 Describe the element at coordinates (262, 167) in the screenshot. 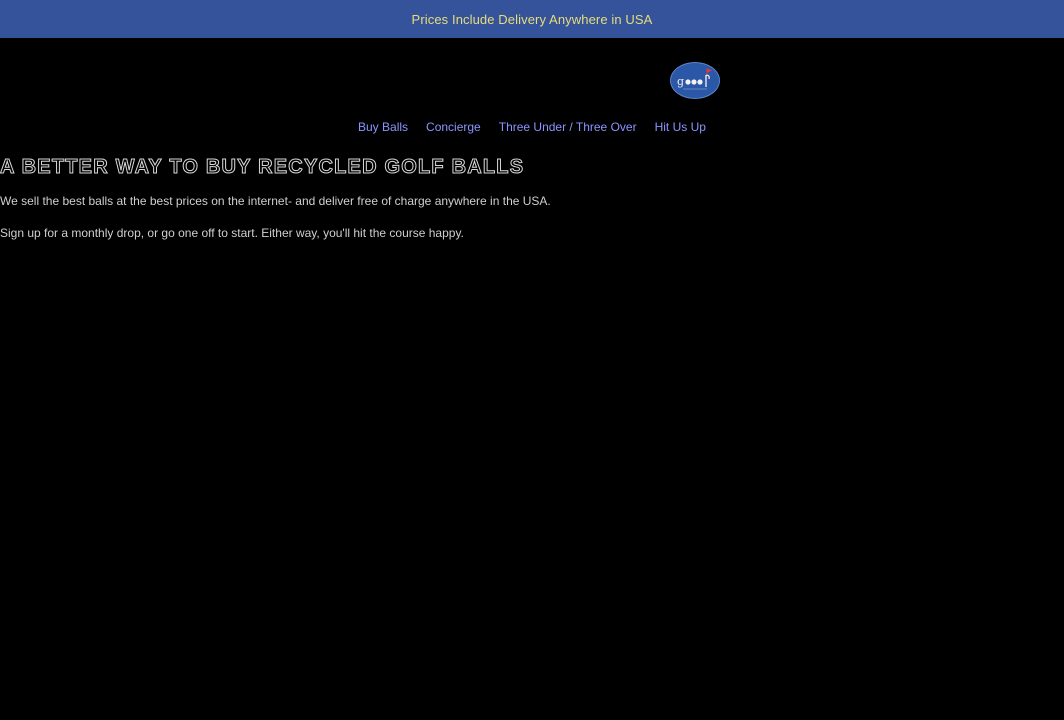

I see `hero-heading: A BETTER WAY TO BUY RECYCLED GOLF BALLS` at that location.